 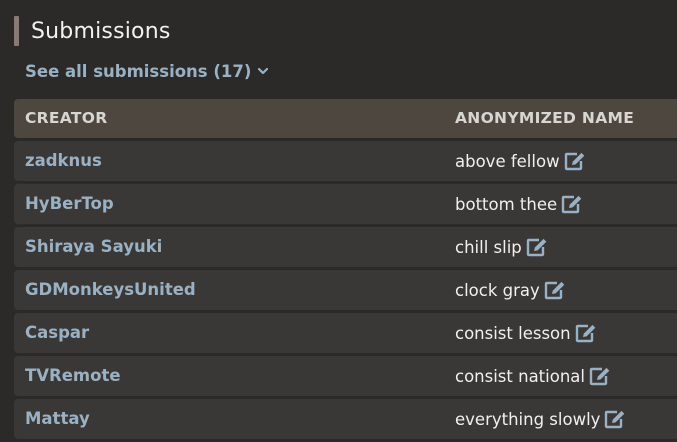 I want to click on anonymized-name-cell: consist lesson, so click(x=526, y=333).